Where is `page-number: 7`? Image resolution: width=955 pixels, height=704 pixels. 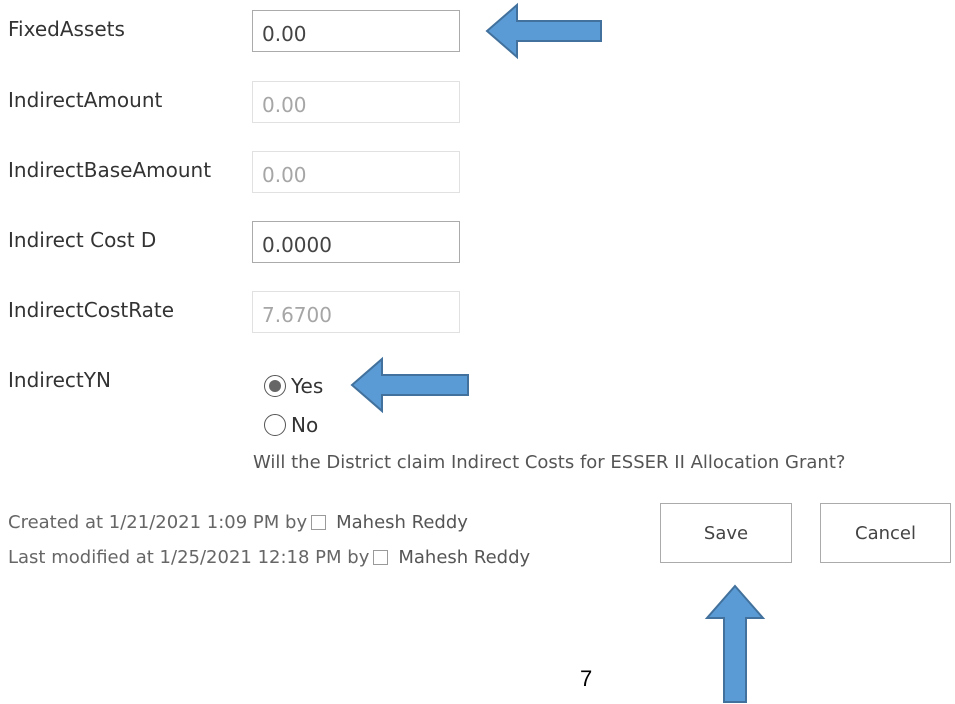
page-number: 7 is located at coordinates (586, 678).